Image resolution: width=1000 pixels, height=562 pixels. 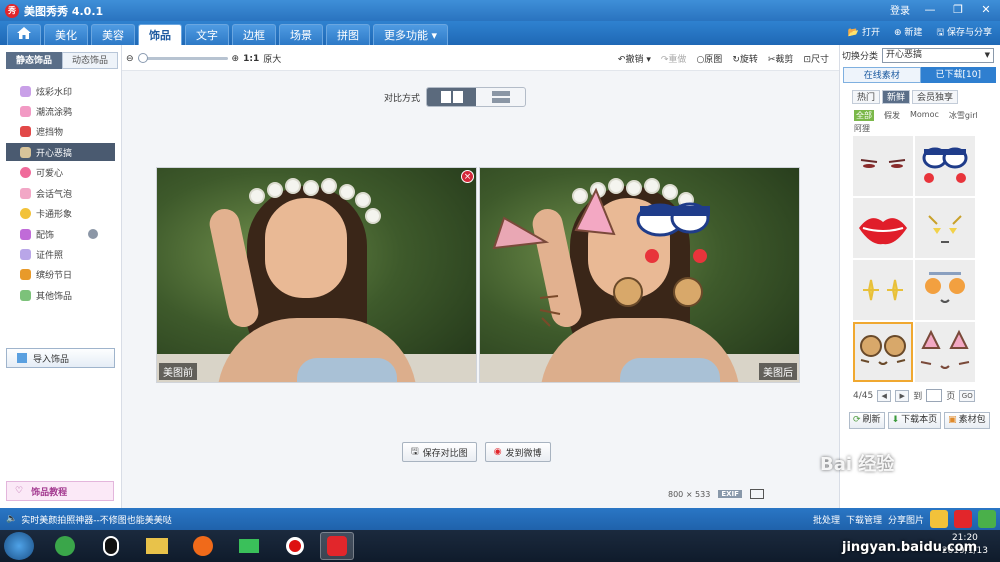 What do you see at coordinates (938, 55) in the screenshot?
I see `category-select: 开心恶搞` at bounding box center [938, 55].